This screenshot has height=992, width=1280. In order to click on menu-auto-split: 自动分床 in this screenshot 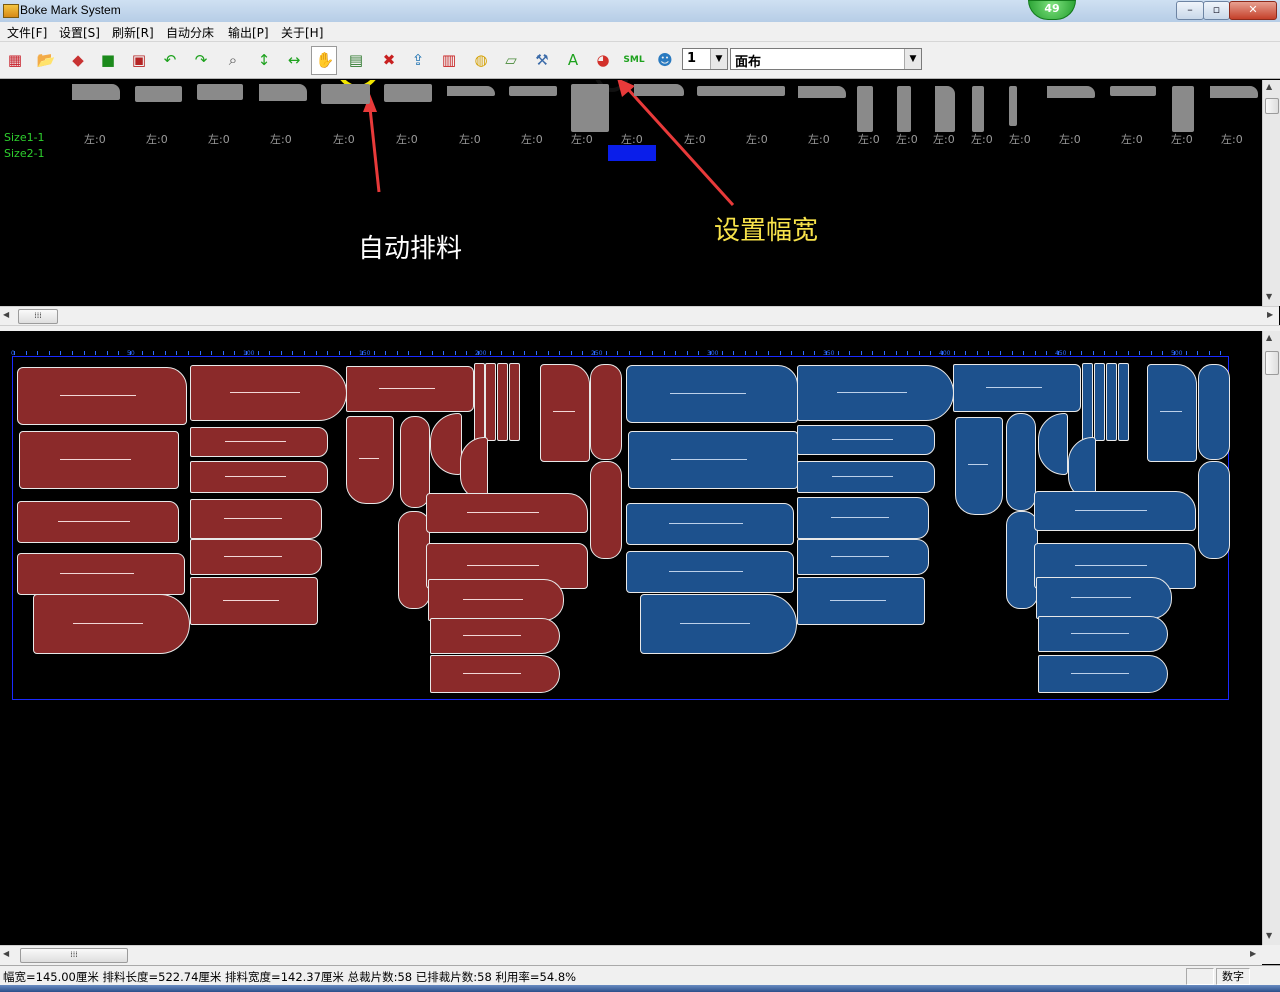, I will do `click(190, 32)`.